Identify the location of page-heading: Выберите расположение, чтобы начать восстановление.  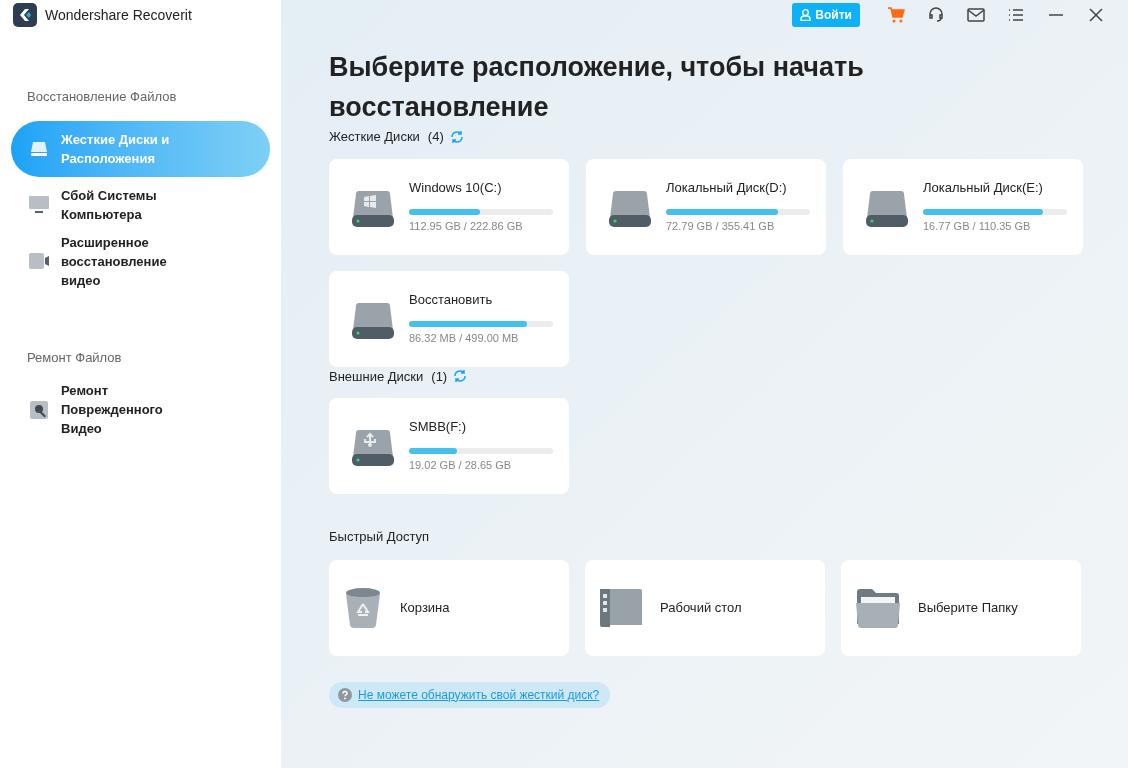
(597, 87).